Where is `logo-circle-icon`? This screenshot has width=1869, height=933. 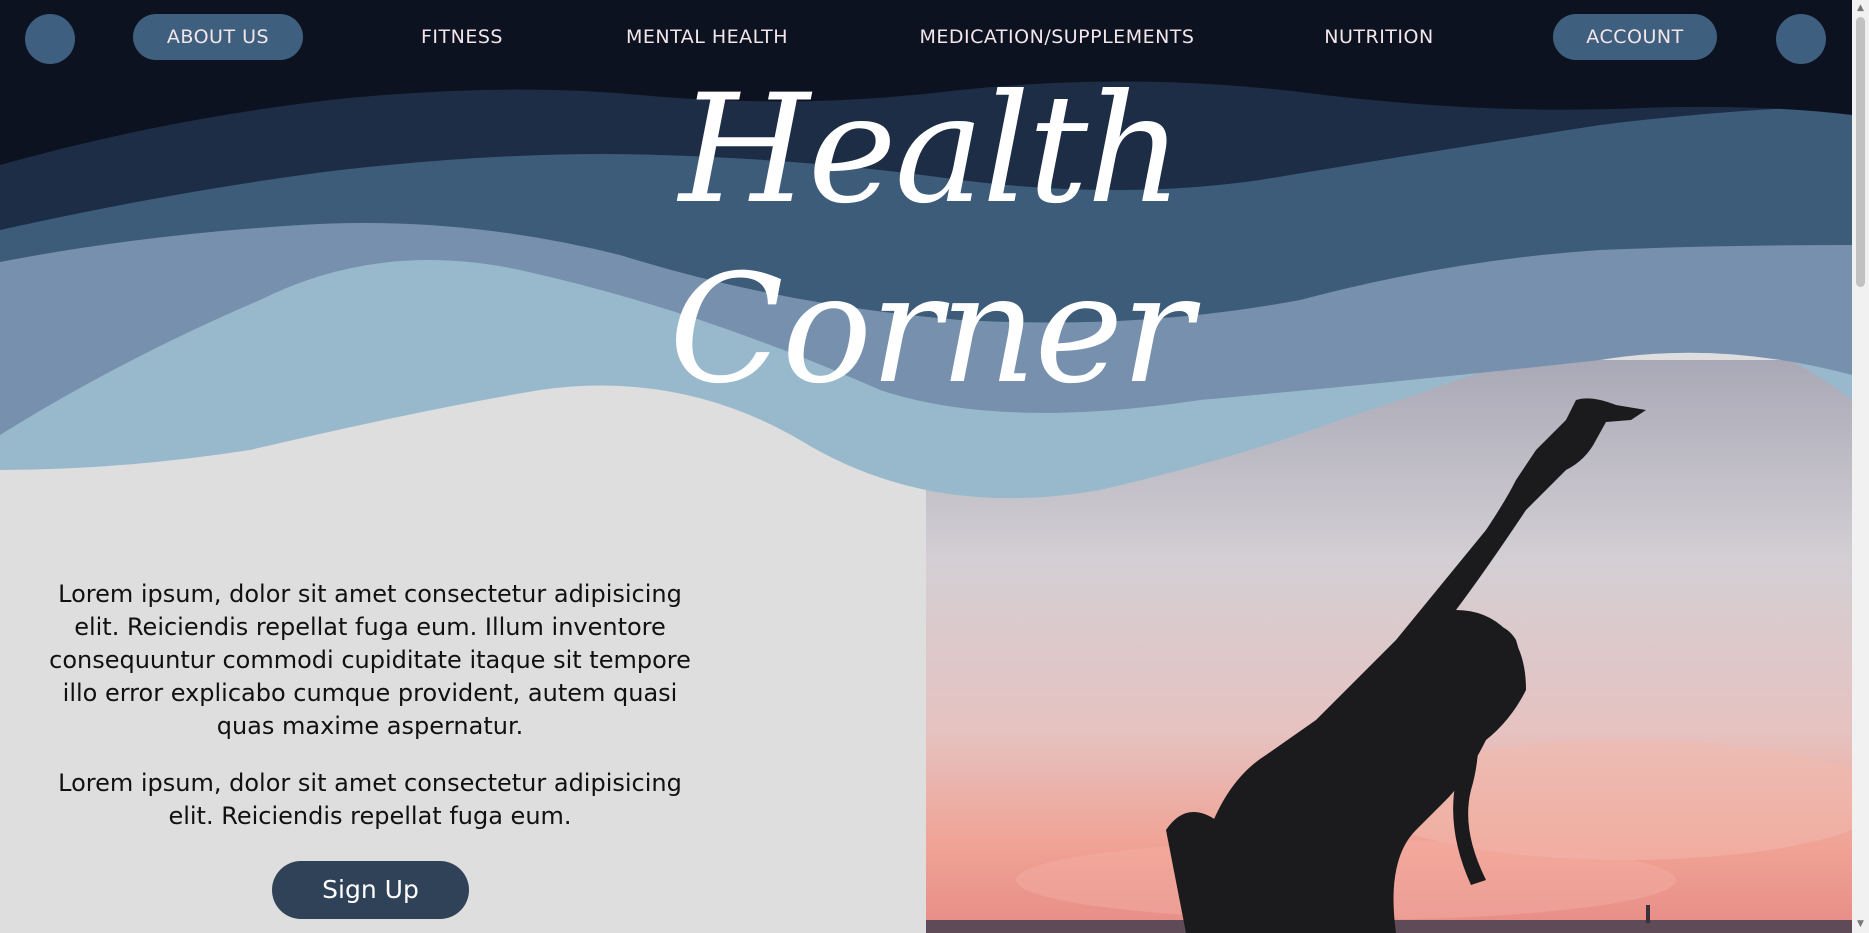
logo-circle-icon is located at coordinates (50, 39).